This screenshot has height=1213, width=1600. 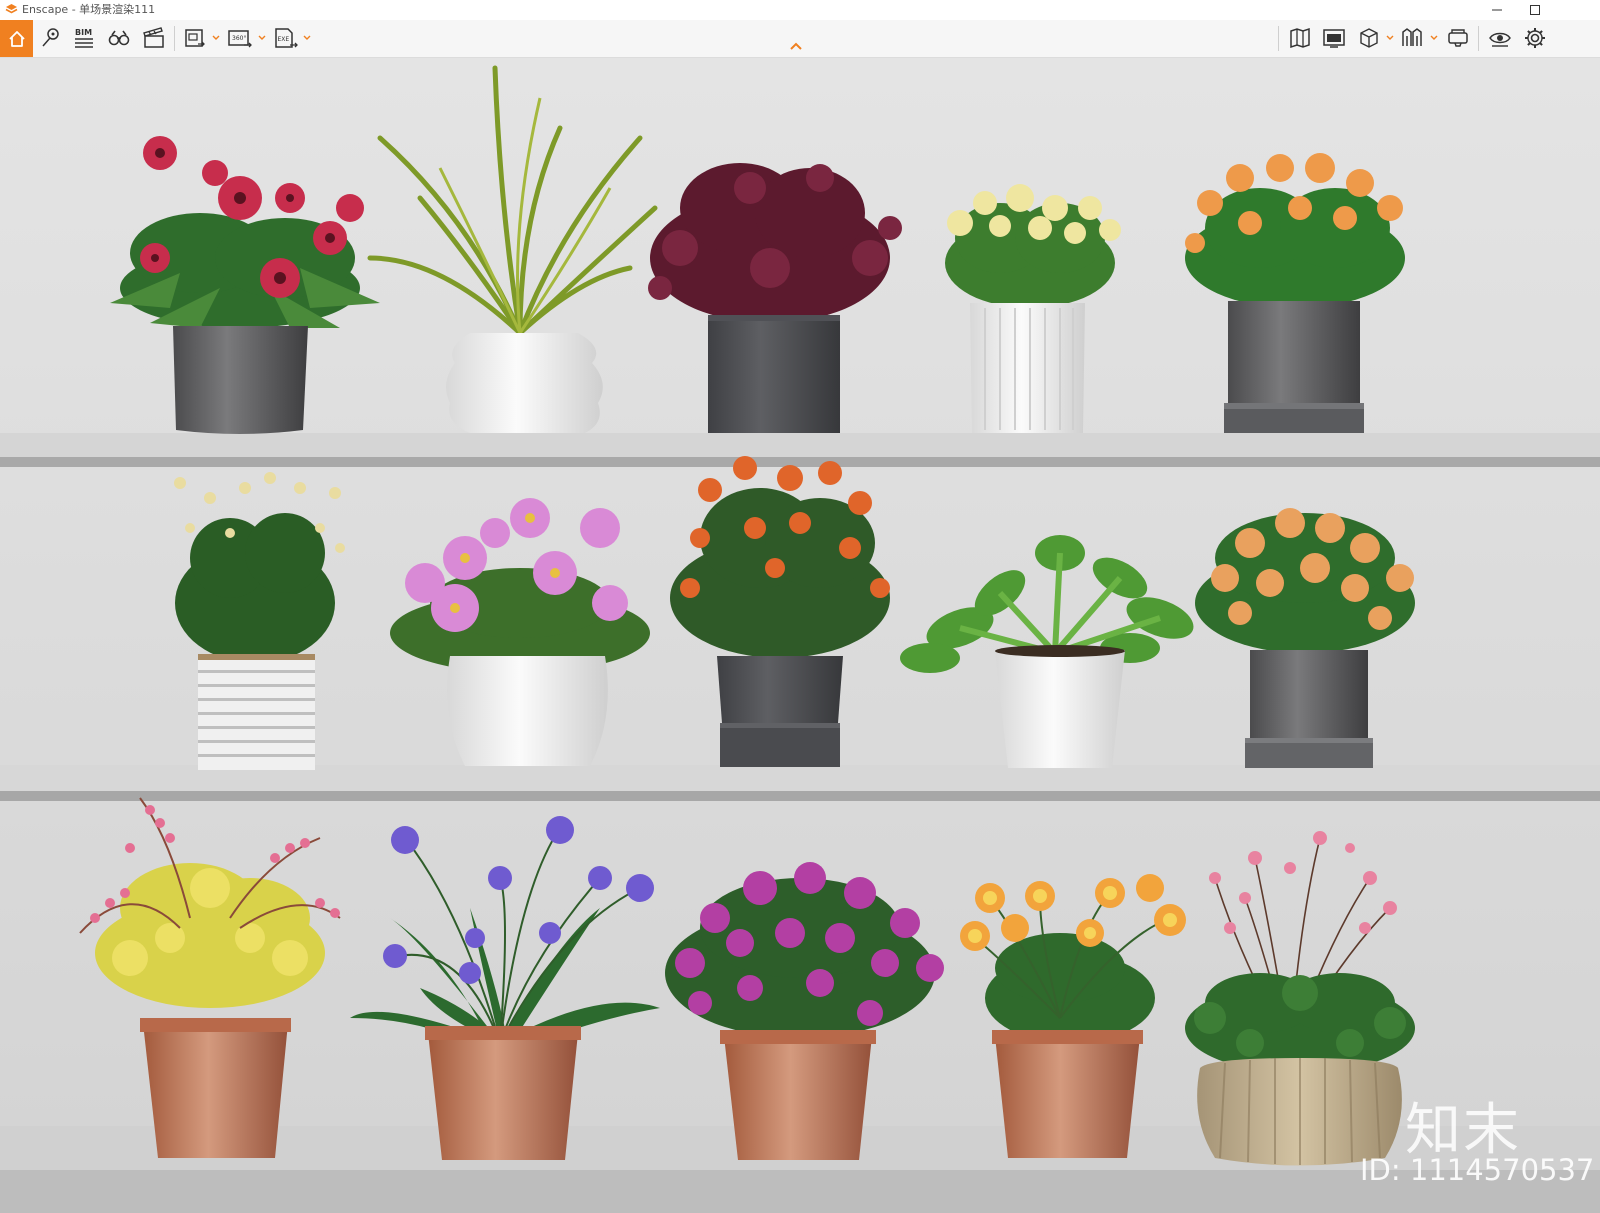 I want to click on library-icon, so click(x=1412, y=37).